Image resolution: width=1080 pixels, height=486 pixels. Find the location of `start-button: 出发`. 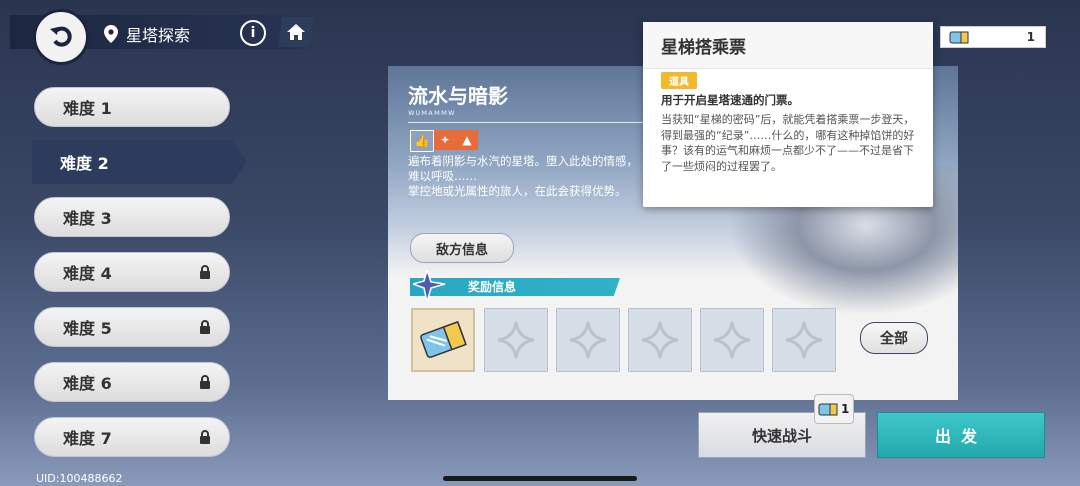

start-button: 出发 is located at coordinates (961, 435).